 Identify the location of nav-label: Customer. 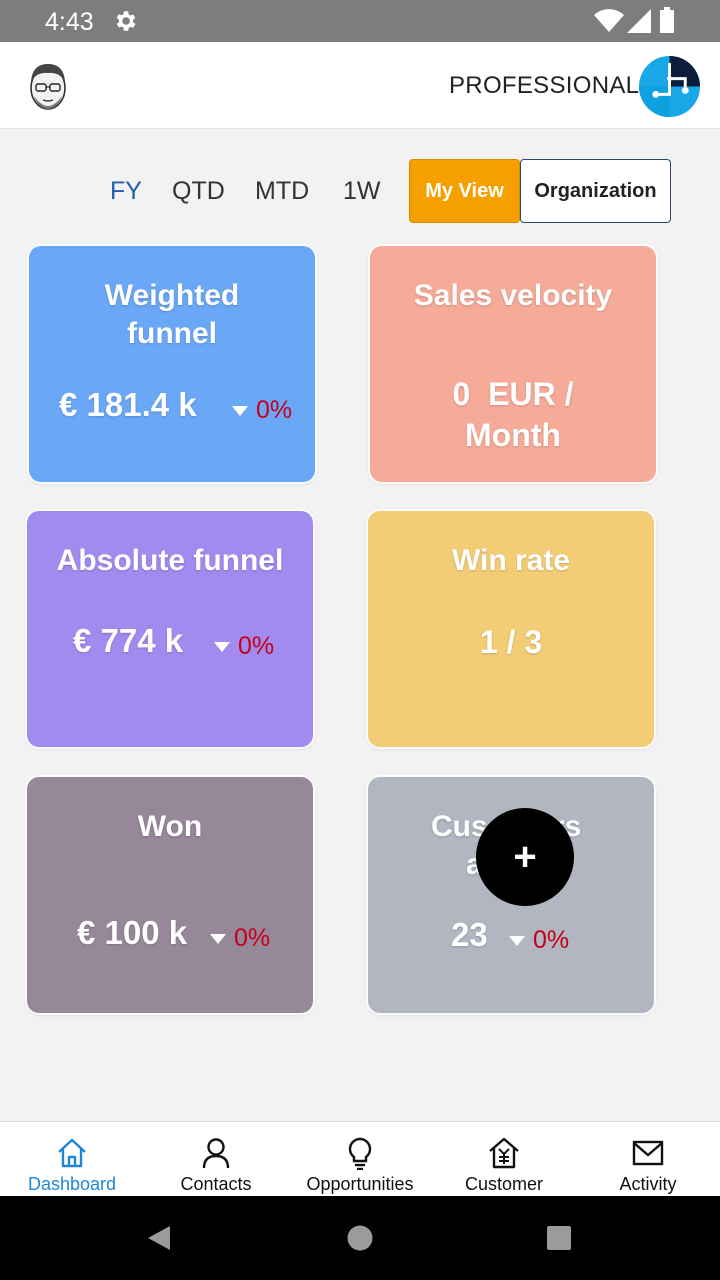
(504, 1184).